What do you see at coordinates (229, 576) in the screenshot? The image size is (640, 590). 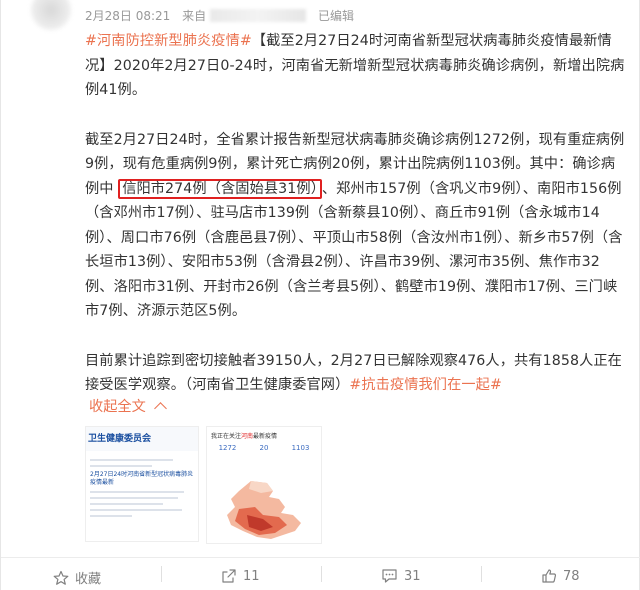 I see `repost-icon` at bounding box center [229, 576].